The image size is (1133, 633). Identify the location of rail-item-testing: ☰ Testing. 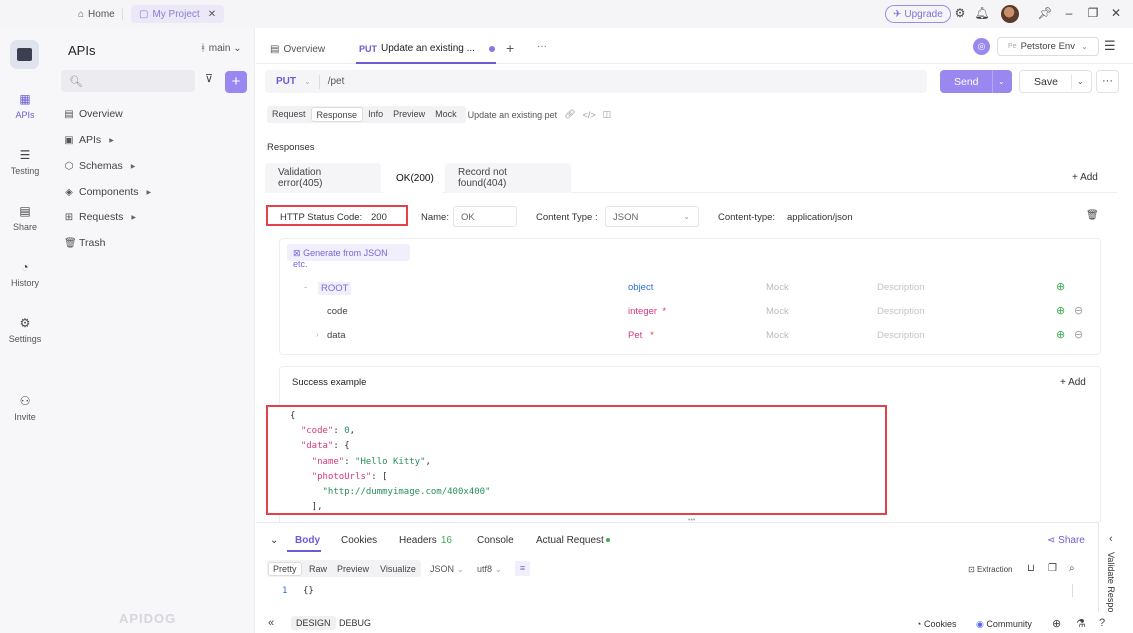
(25, 162).